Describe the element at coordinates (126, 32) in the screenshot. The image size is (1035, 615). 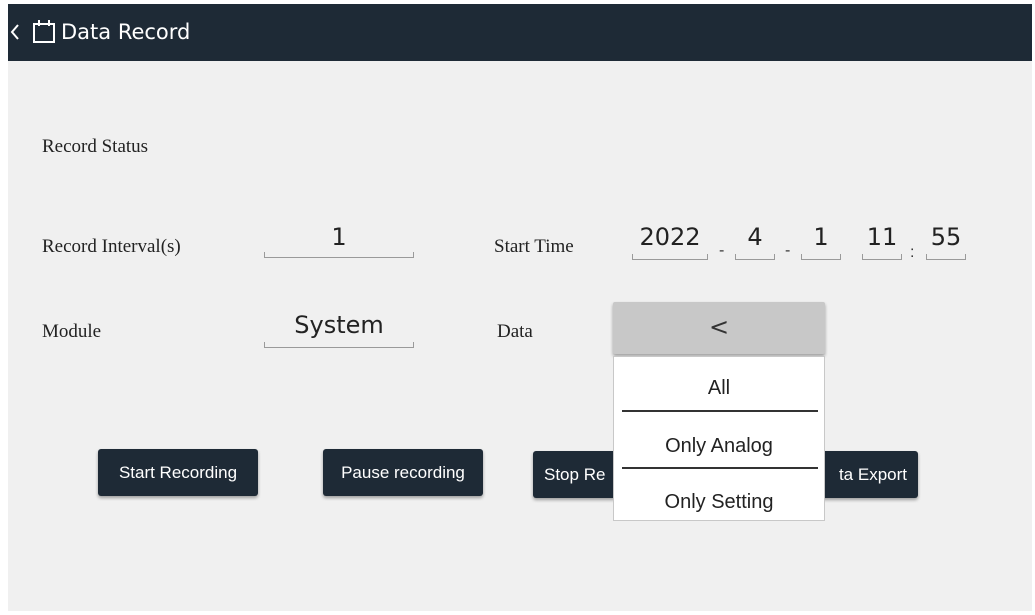
I see `page-title: Data Record` at that location.